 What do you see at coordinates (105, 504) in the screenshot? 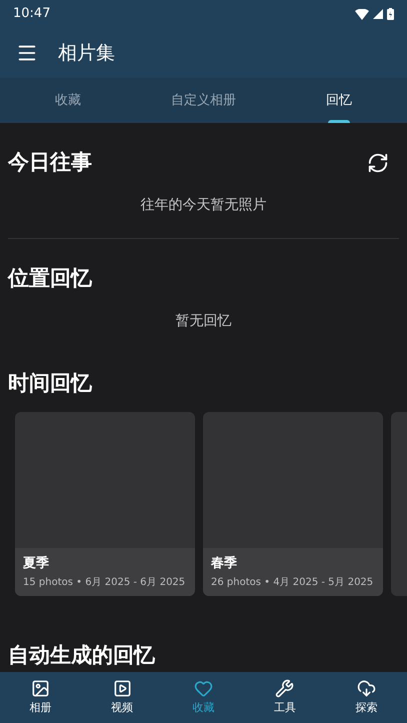
I see `memory-card: 夏季 15 photos • 6月 2025 - 6月 2025` at bounding box center [105, 504].